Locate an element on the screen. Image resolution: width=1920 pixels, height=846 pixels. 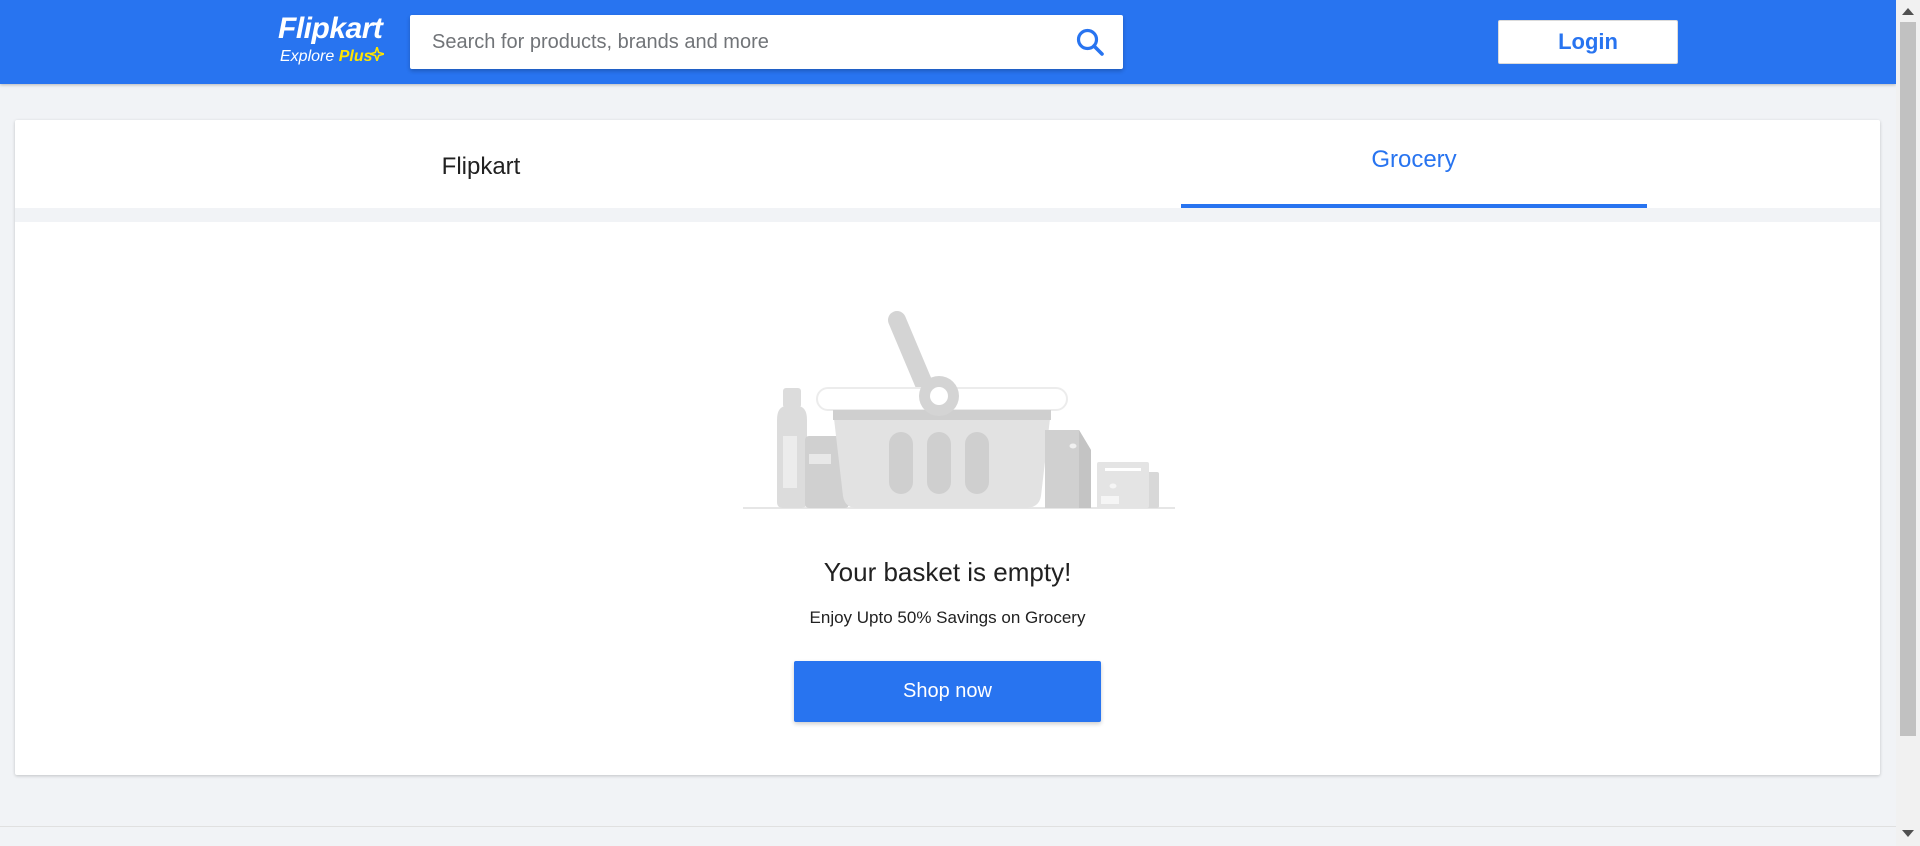
logo-tagline-prefix: Explore is located at coordinates (307, 56).